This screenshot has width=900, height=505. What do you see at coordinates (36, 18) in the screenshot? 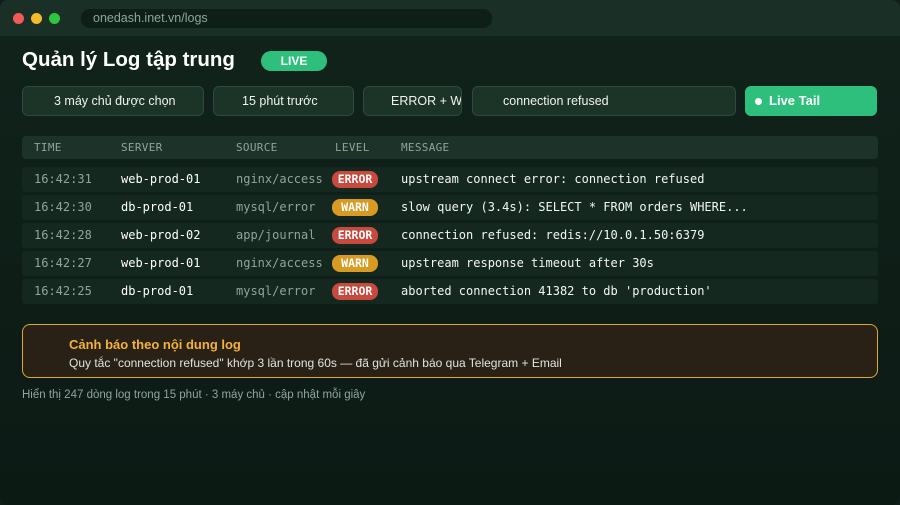
I see `minimize-window-button` at bounding box center [36, 18].